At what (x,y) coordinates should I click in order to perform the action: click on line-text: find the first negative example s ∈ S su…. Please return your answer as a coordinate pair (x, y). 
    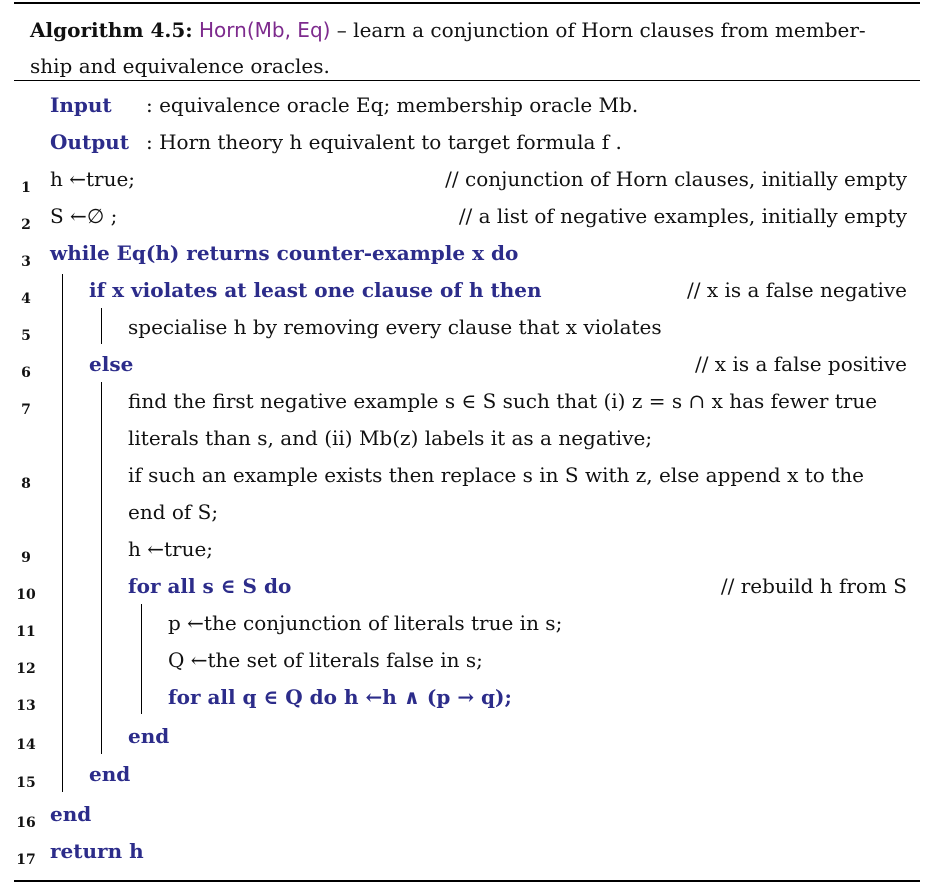
    Looking at the image, I should click on (503, 401).